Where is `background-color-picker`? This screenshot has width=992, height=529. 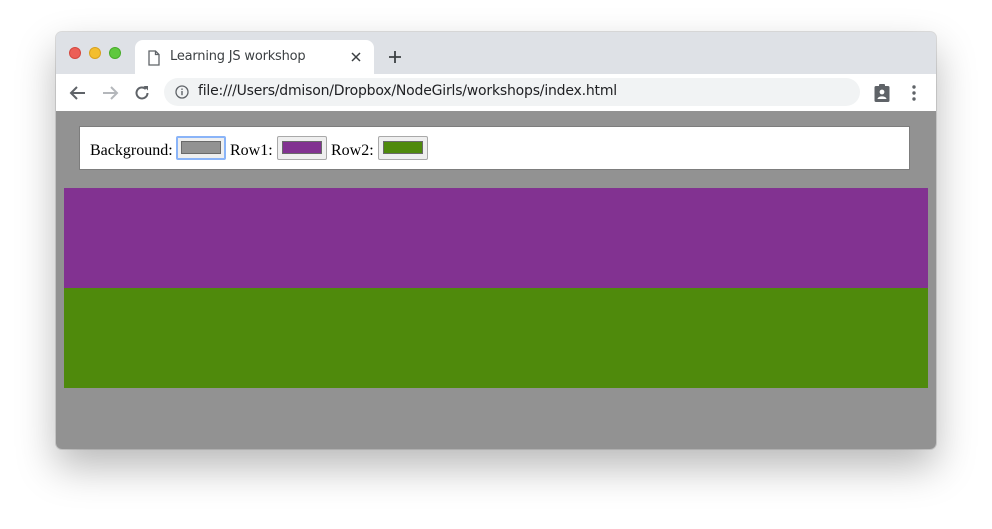 background-color-picker is located at coordinates (201, 148).